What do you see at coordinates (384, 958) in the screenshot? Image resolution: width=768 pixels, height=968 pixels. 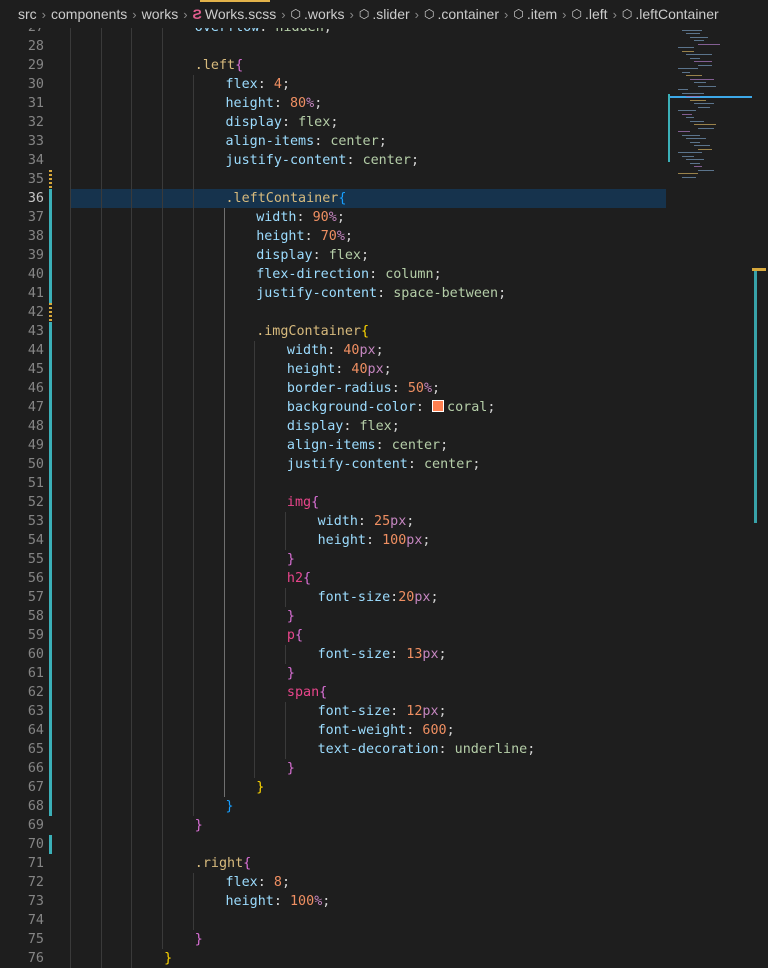 I see `code-line: 76}` at bounding box center [384, 958].